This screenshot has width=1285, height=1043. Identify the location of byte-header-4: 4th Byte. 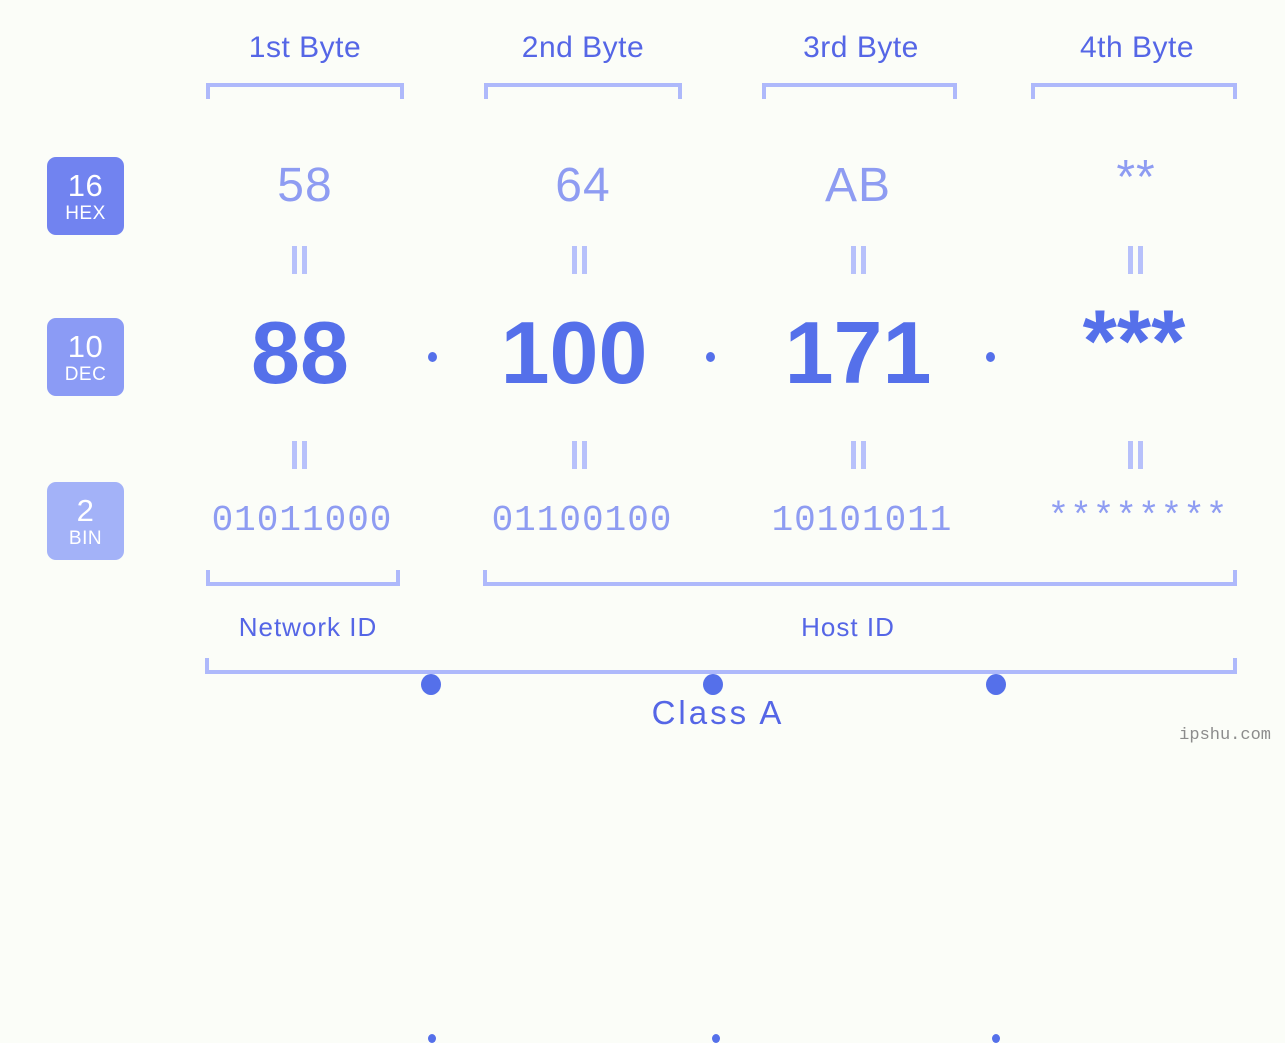
(1137, 47).